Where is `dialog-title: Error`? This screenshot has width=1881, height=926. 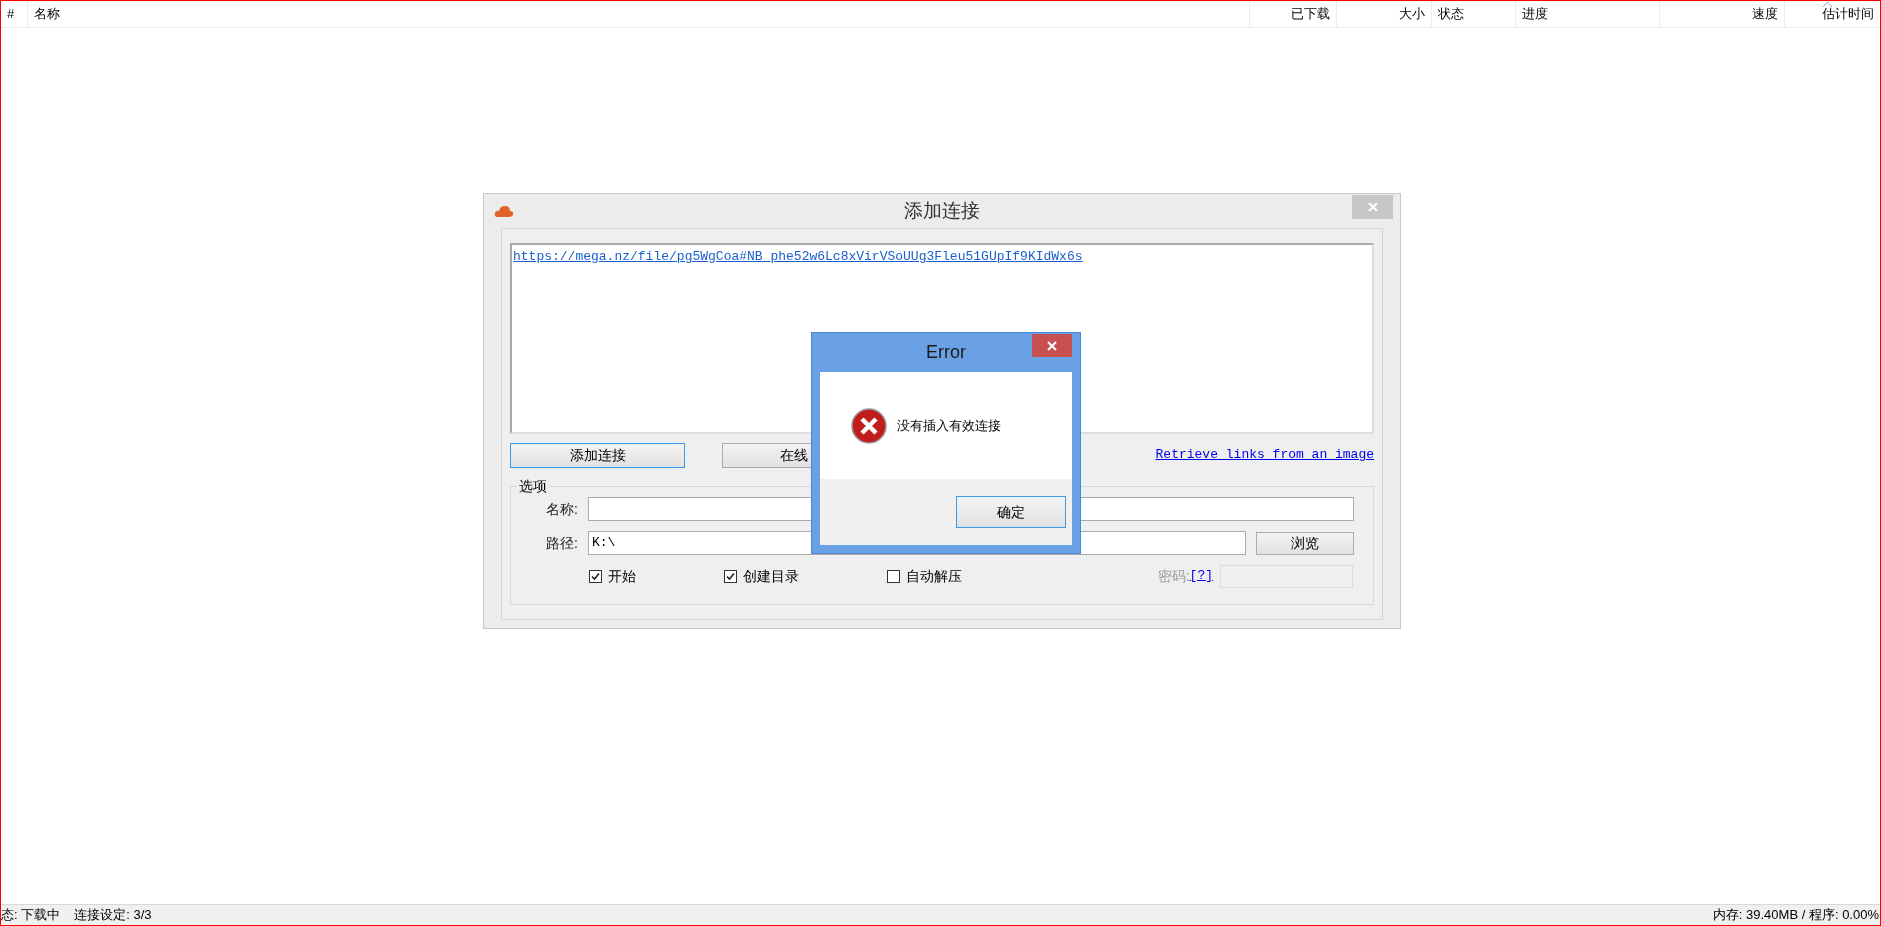
dialog-title: Error is located at coordinates (946, 352).